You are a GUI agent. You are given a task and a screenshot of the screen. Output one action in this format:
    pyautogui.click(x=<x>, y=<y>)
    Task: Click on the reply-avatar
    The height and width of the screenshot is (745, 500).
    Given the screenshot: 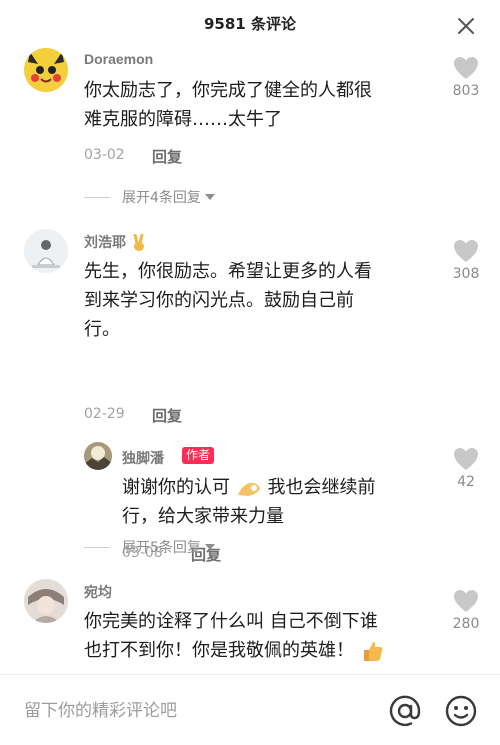 What is the action you would take?
    pyautogui.click(x=98, y=456)
    